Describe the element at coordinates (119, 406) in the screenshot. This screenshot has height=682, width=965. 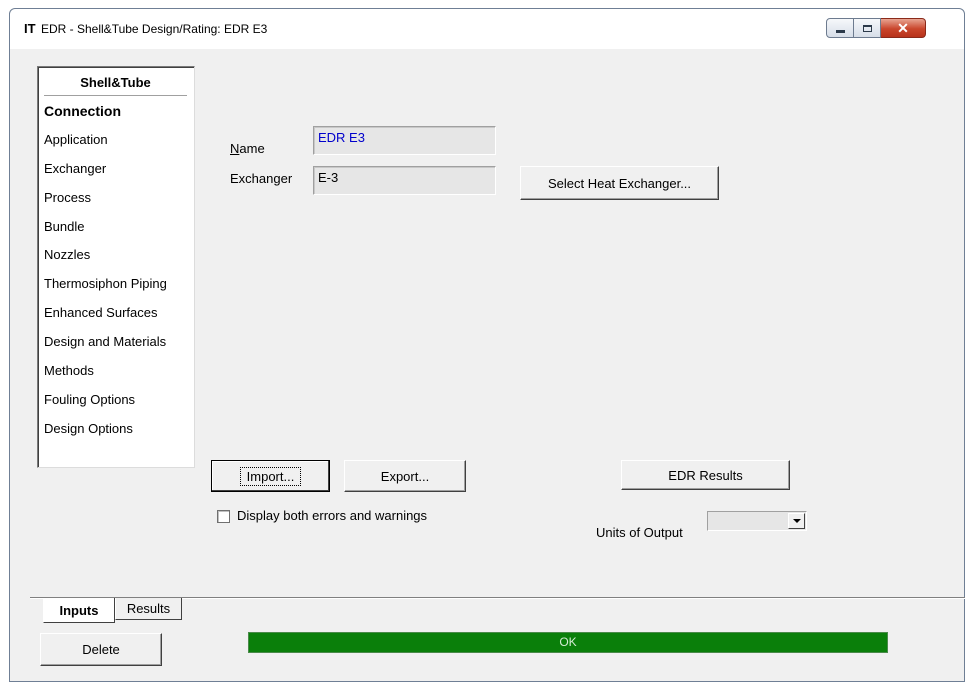
I see `nav-item-fouling-options: Fouling Options` at that location.